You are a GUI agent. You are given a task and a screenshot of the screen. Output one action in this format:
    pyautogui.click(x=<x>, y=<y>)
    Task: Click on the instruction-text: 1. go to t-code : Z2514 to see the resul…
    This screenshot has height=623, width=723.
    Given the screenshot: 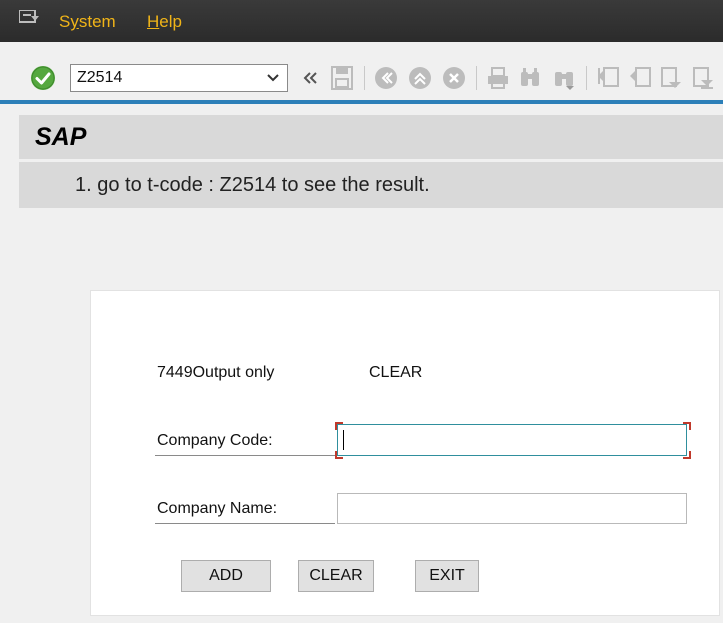 What is the action you would take?
    pyautogui.click(x=252, y=185)
    